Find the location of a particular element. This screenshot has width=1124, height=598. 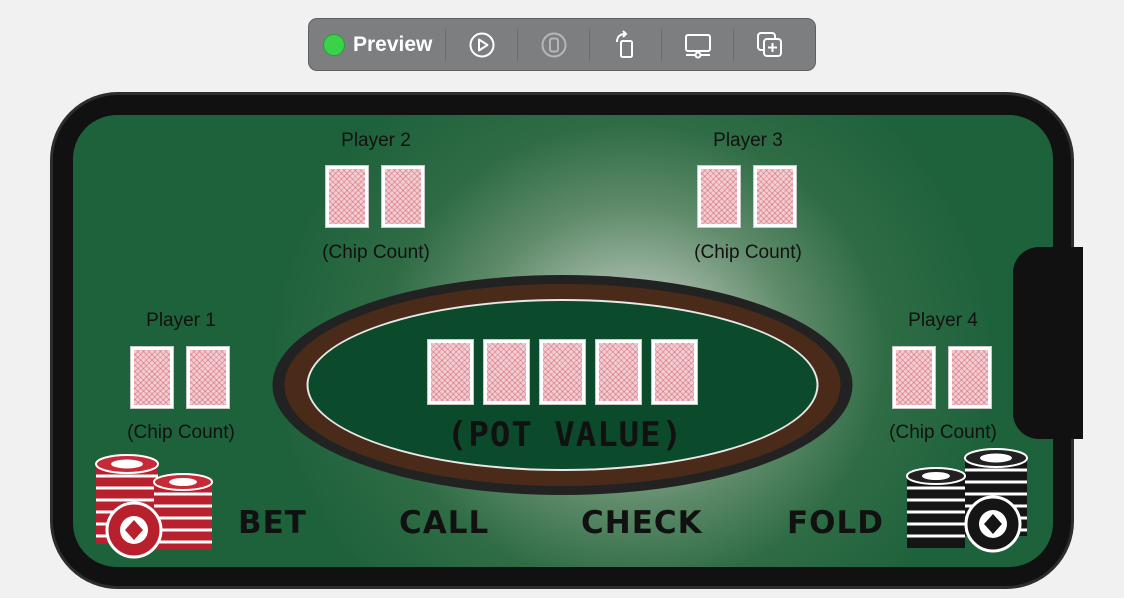

rotate-icon is located at coordinates (624, 43).